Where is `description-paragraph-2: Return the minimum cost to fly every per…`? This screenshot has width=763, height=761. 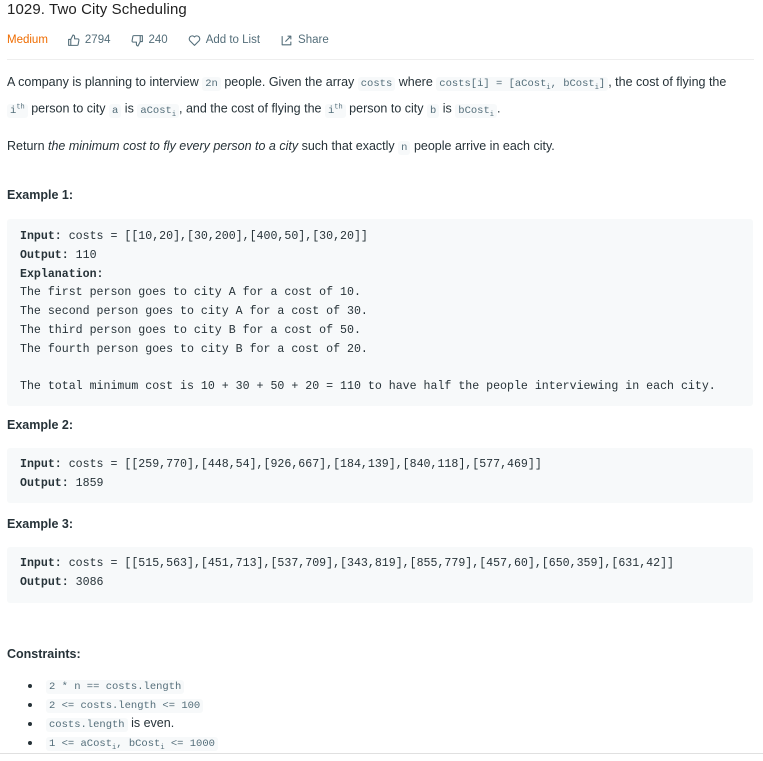
description-paragraph-2: Return the minimum cost to fly every per… is located at coordinates (281, 146).